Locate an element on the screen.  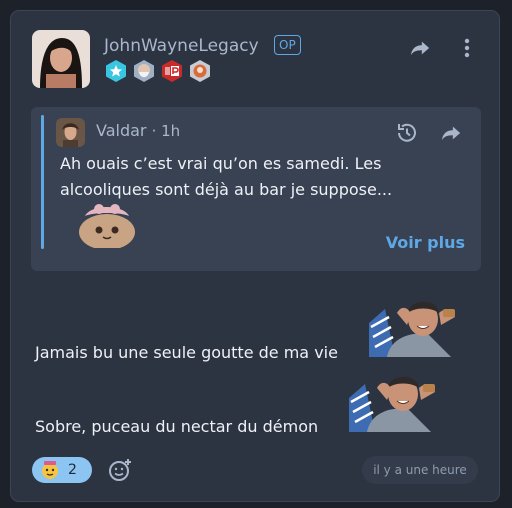
reaction-button: 2 is located at coordinates (62, 470).